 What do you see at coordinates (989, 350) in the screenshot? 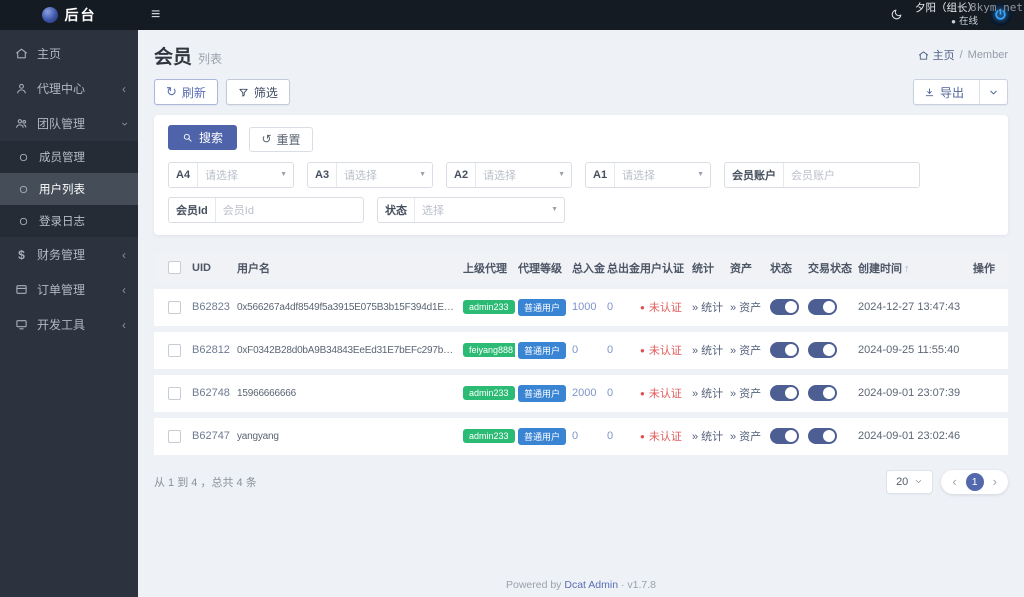
I see `cell-actions` at bounding box center [989, 350].